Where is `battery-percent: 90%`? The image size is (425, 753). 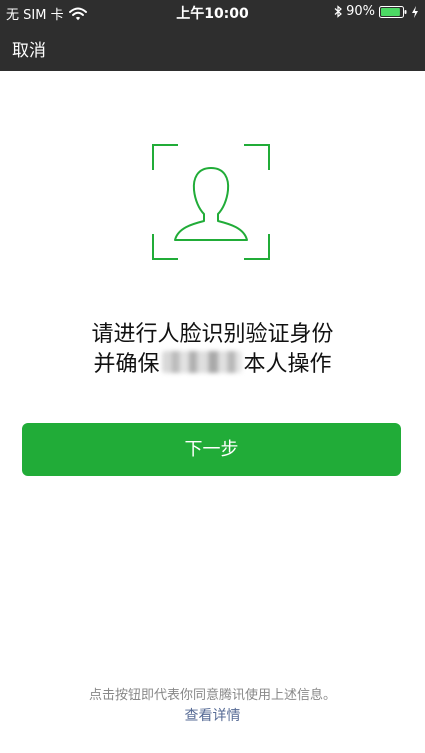 battery-percent: 90% is located at coordinates (360, 11).